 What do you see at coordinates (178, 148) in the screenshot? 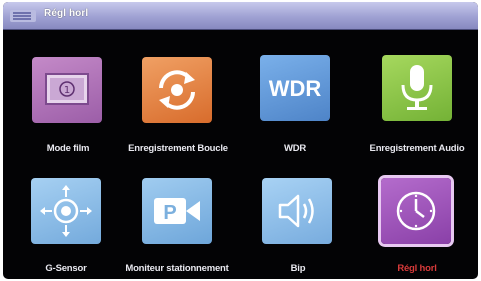
I see `menu-label-enregistrement-boucle: Enregistrement Boucle` at bounding box center [178, 148].